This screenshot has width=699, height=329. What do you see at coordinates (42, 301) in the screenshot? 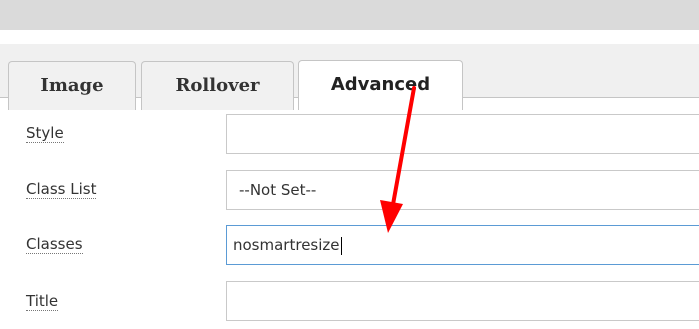
I see `title-label: Title` at bounding box center [42, 301].